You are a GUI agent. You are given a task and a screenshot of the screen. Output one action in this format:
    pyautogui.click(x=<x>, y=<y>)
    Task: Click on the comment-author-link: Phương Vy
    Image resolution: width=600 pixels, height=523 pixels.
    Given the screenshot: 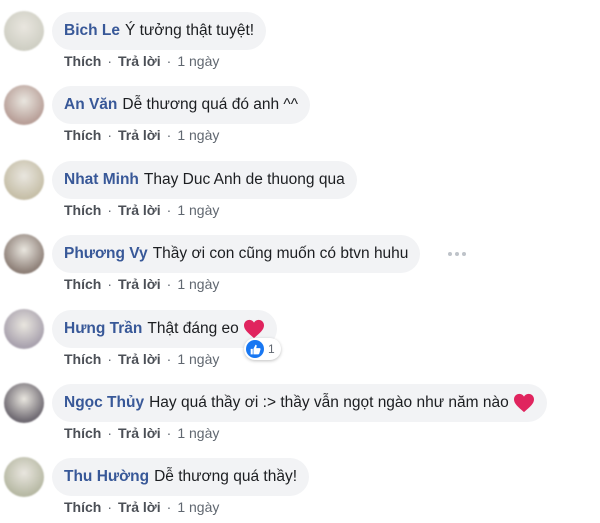 What is the action you would take?
    pyautogui.click(x=106, y=254)
    